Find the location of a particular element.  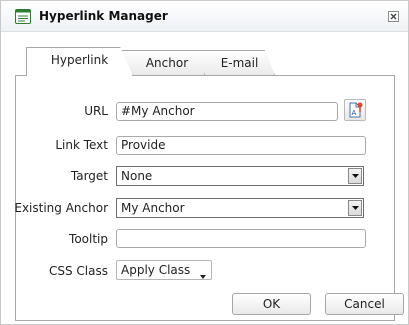

link-text-label: Link Text is located at coordinates (81, 145).